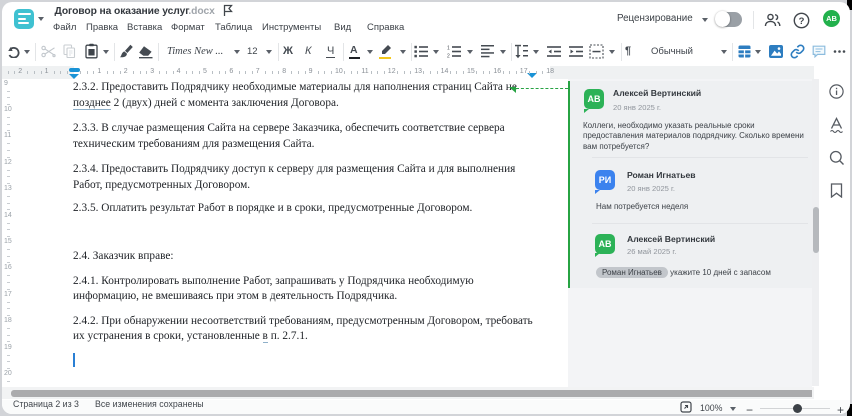  What do you see at coordinates (448, 48) in the screenshot?
I see `svg-text: 1` at bounding box center [448, 48].